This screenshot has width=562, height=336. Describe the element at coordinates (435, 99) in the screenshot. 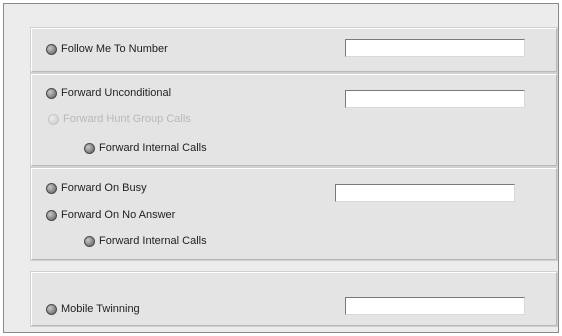

I see `forward-unconditional-number-input` at that location.